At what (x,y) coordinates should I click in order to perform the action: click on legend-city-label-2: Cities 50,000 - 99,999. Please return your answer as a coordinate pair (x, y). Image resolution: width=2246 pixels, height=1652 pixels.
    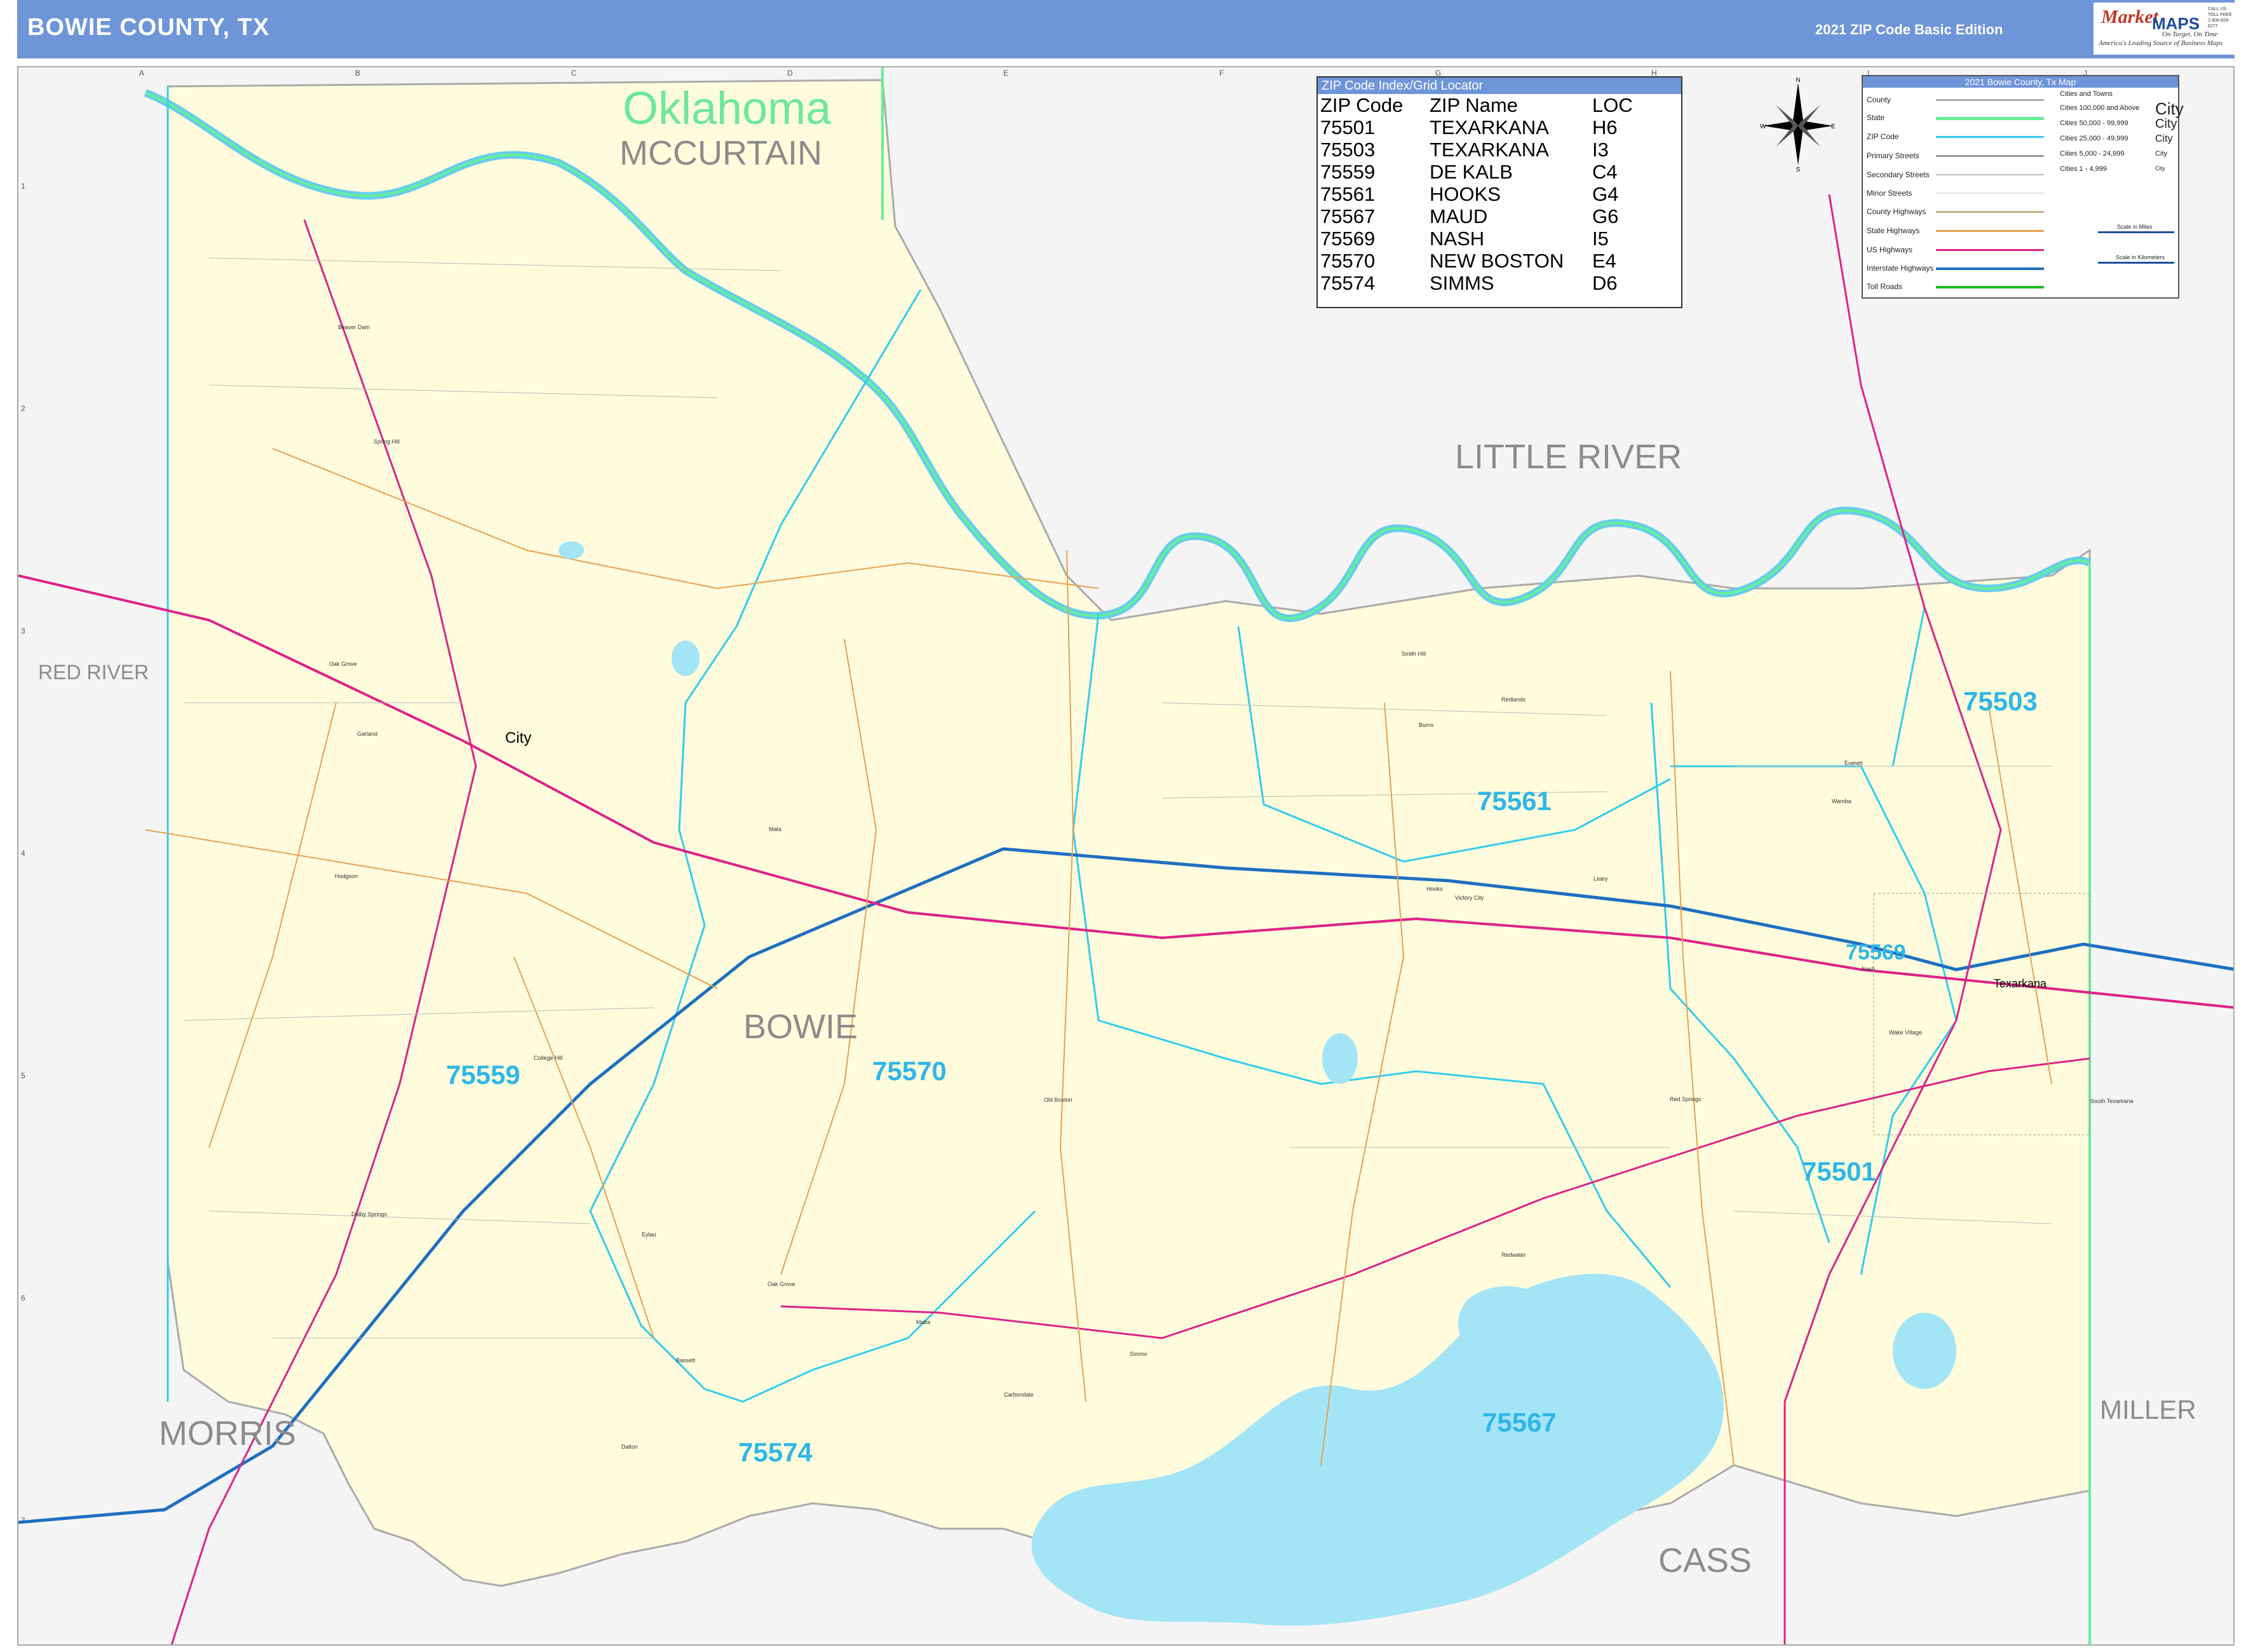
    Looking at the image, I should click on (2094, 123).